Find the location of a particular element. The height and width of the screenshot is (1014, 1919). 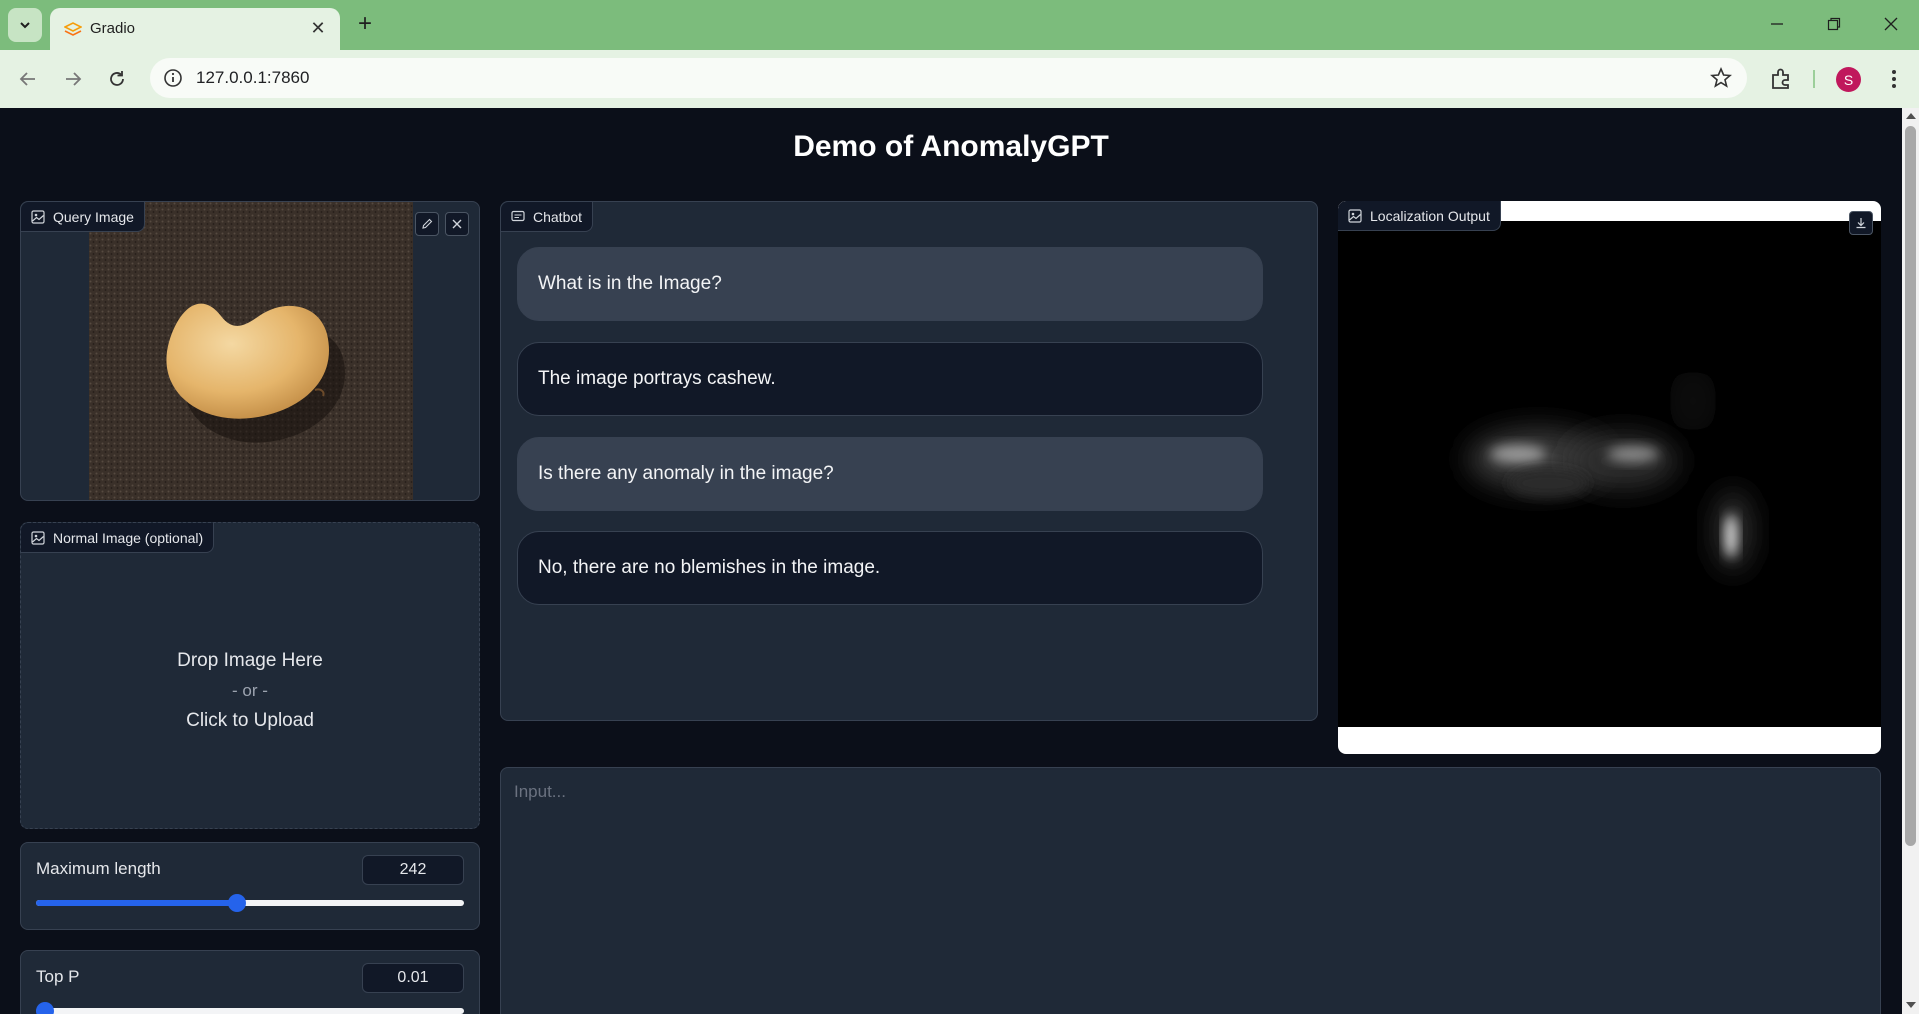

top-p-label: Top P is located at coordinates (58, 976).